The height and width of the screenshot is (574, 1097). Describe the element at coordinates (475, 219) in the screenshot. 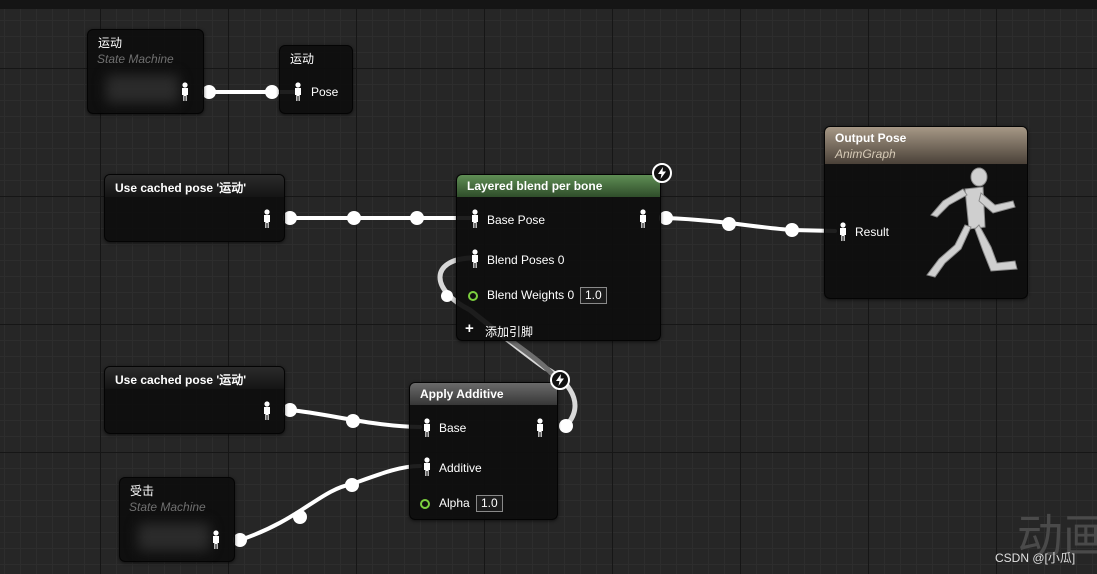

I see `base-pose-input-pin-icon` at that location.